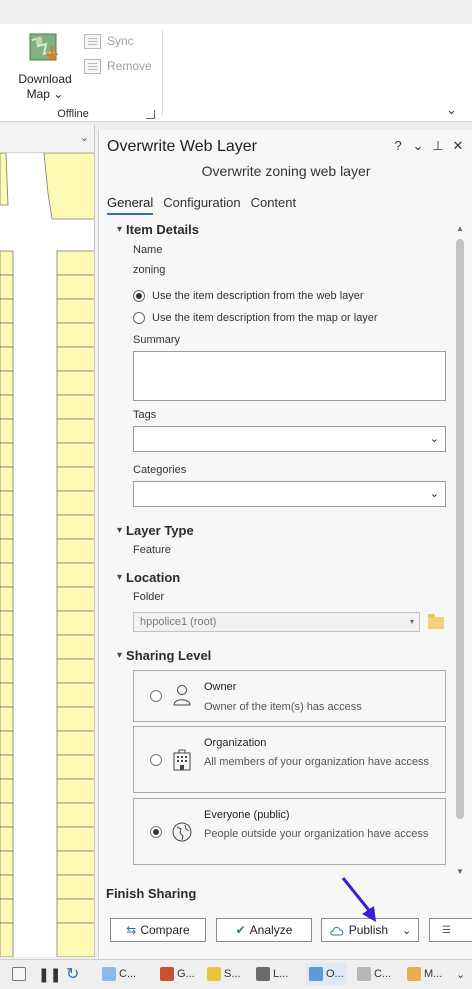  I want to click on ribbon-top-strip, so click(236, 12).